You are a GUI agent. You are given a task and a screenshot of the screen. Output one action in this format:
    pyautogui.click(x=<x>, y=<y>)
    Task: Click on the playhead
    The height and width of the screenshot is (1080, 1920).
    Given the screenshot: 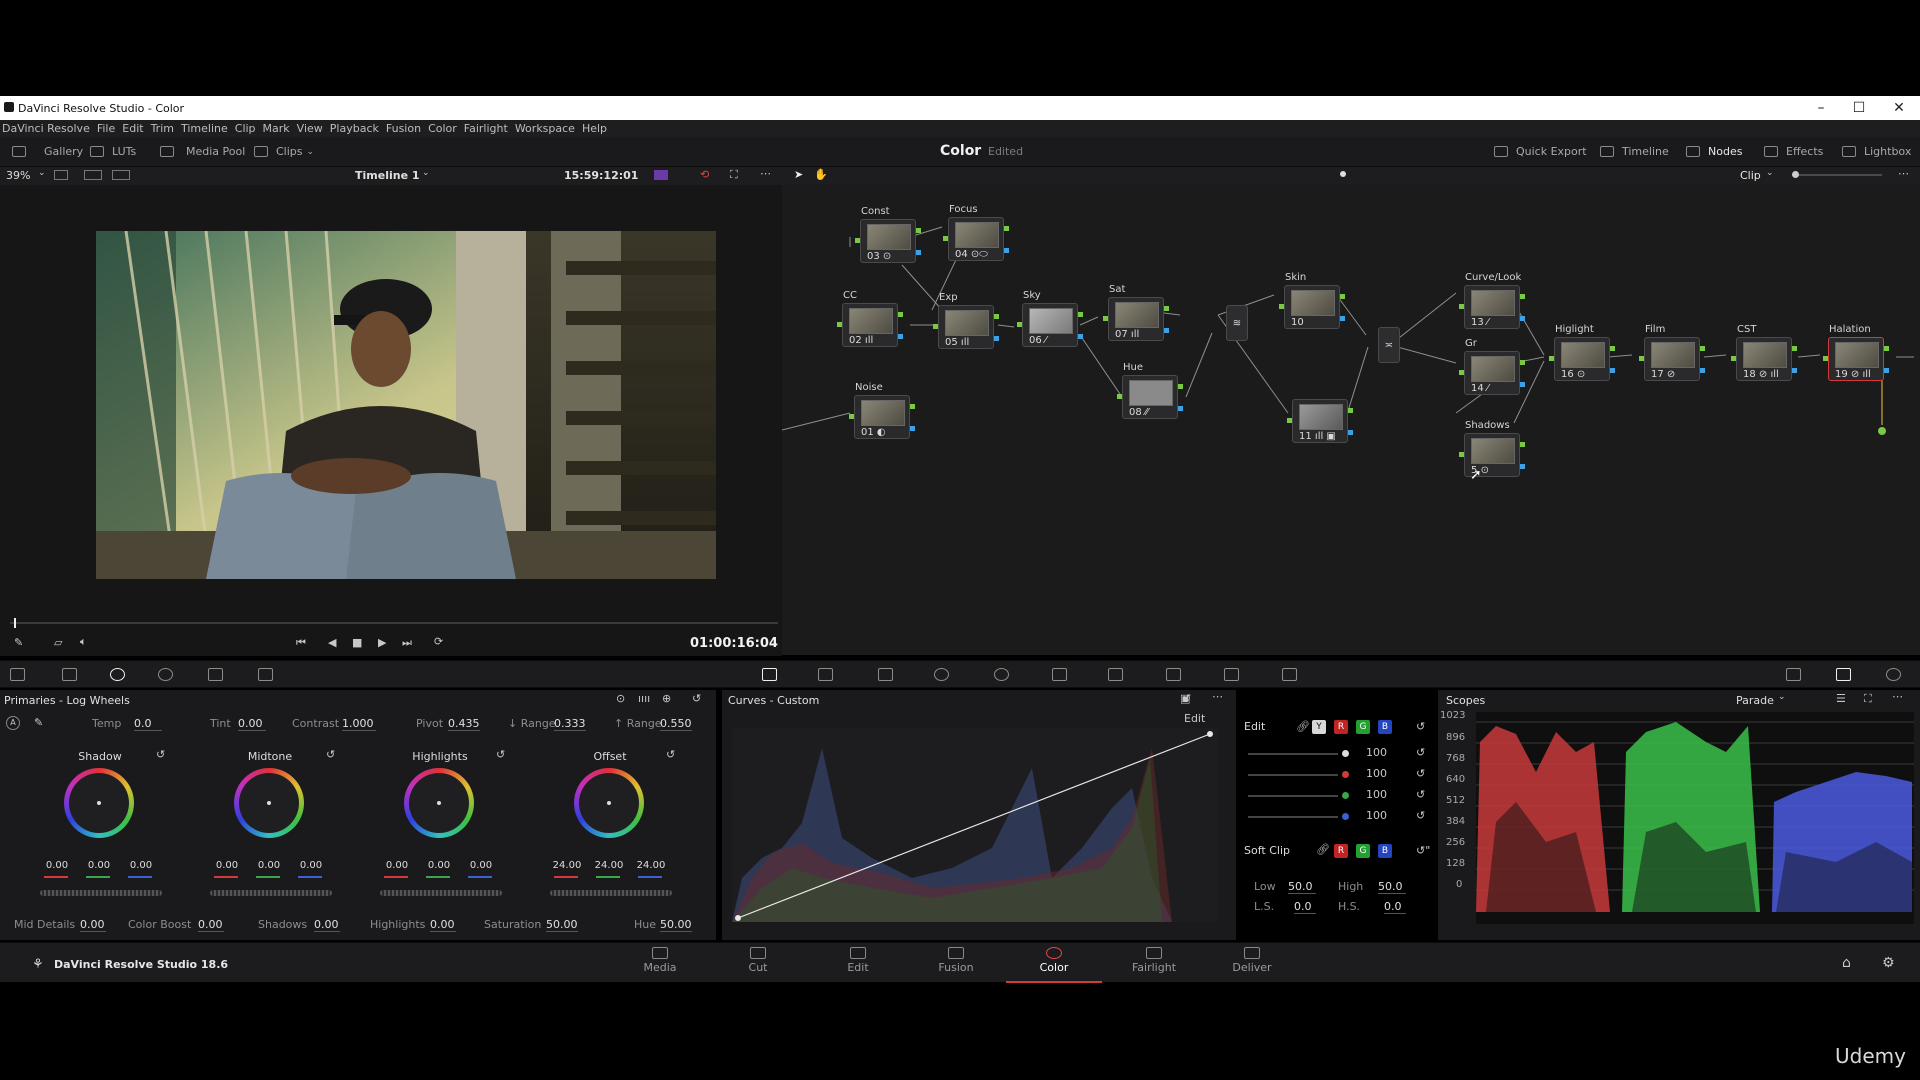 What is the action you would take?
    pyautogui.click(x=15, y=623)
    